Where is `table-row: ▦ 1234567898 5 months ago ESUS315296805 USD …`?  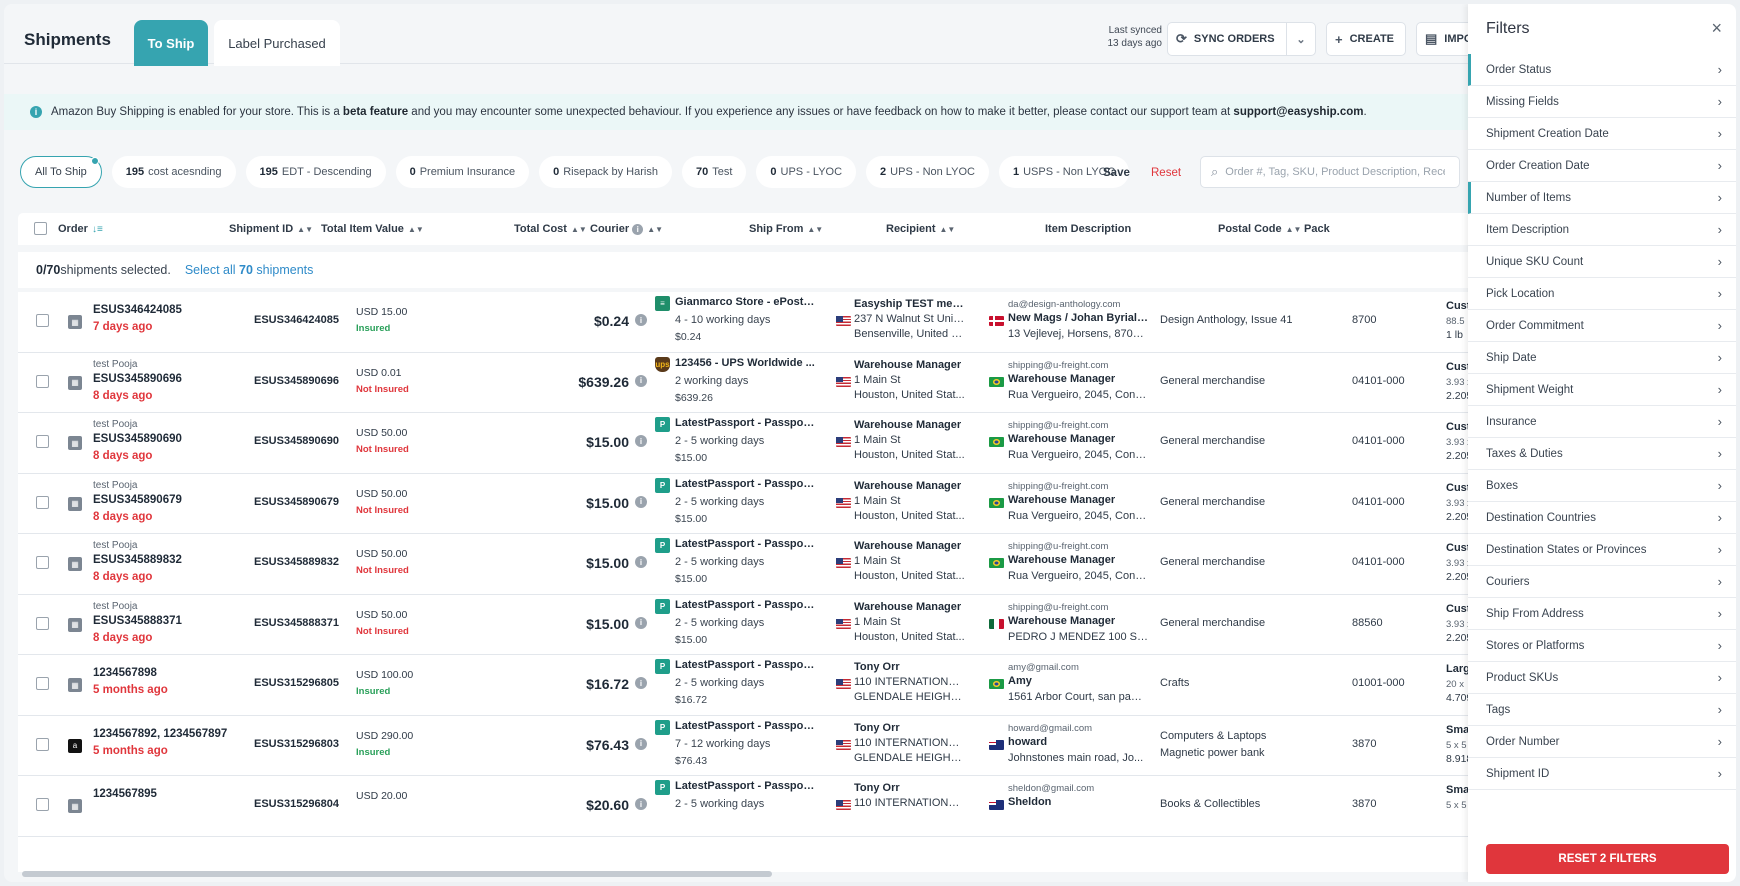
table-row: ▦ 1234567898 5 months ago ESUS315296805 USD … is located at coordinates (748, 685).